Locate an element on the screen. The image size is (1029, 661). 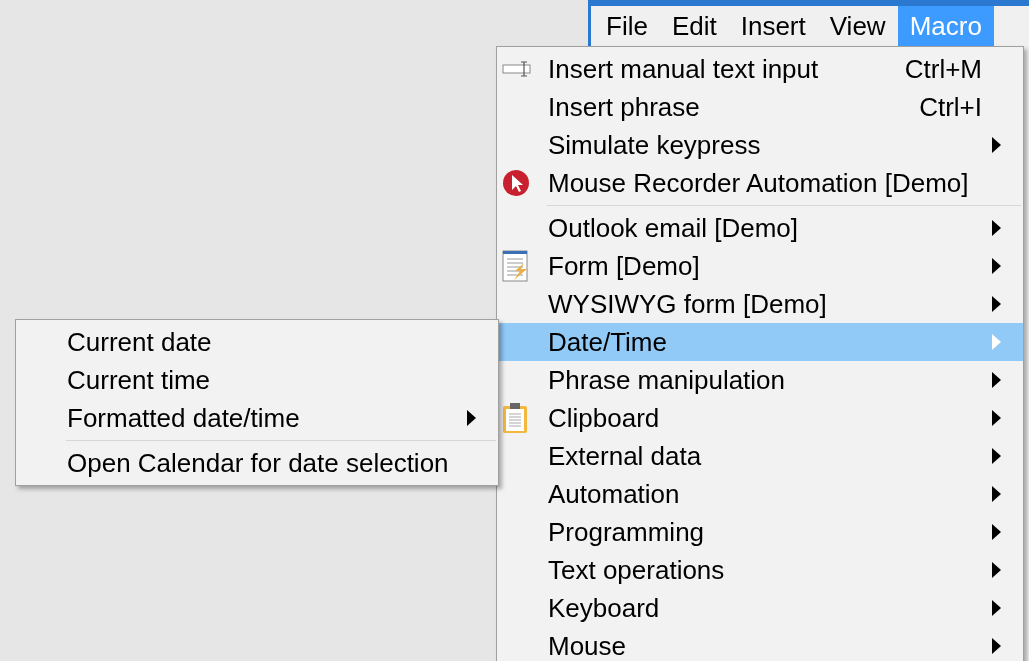
menu-item: Current date is located at coordinates (257, 342).